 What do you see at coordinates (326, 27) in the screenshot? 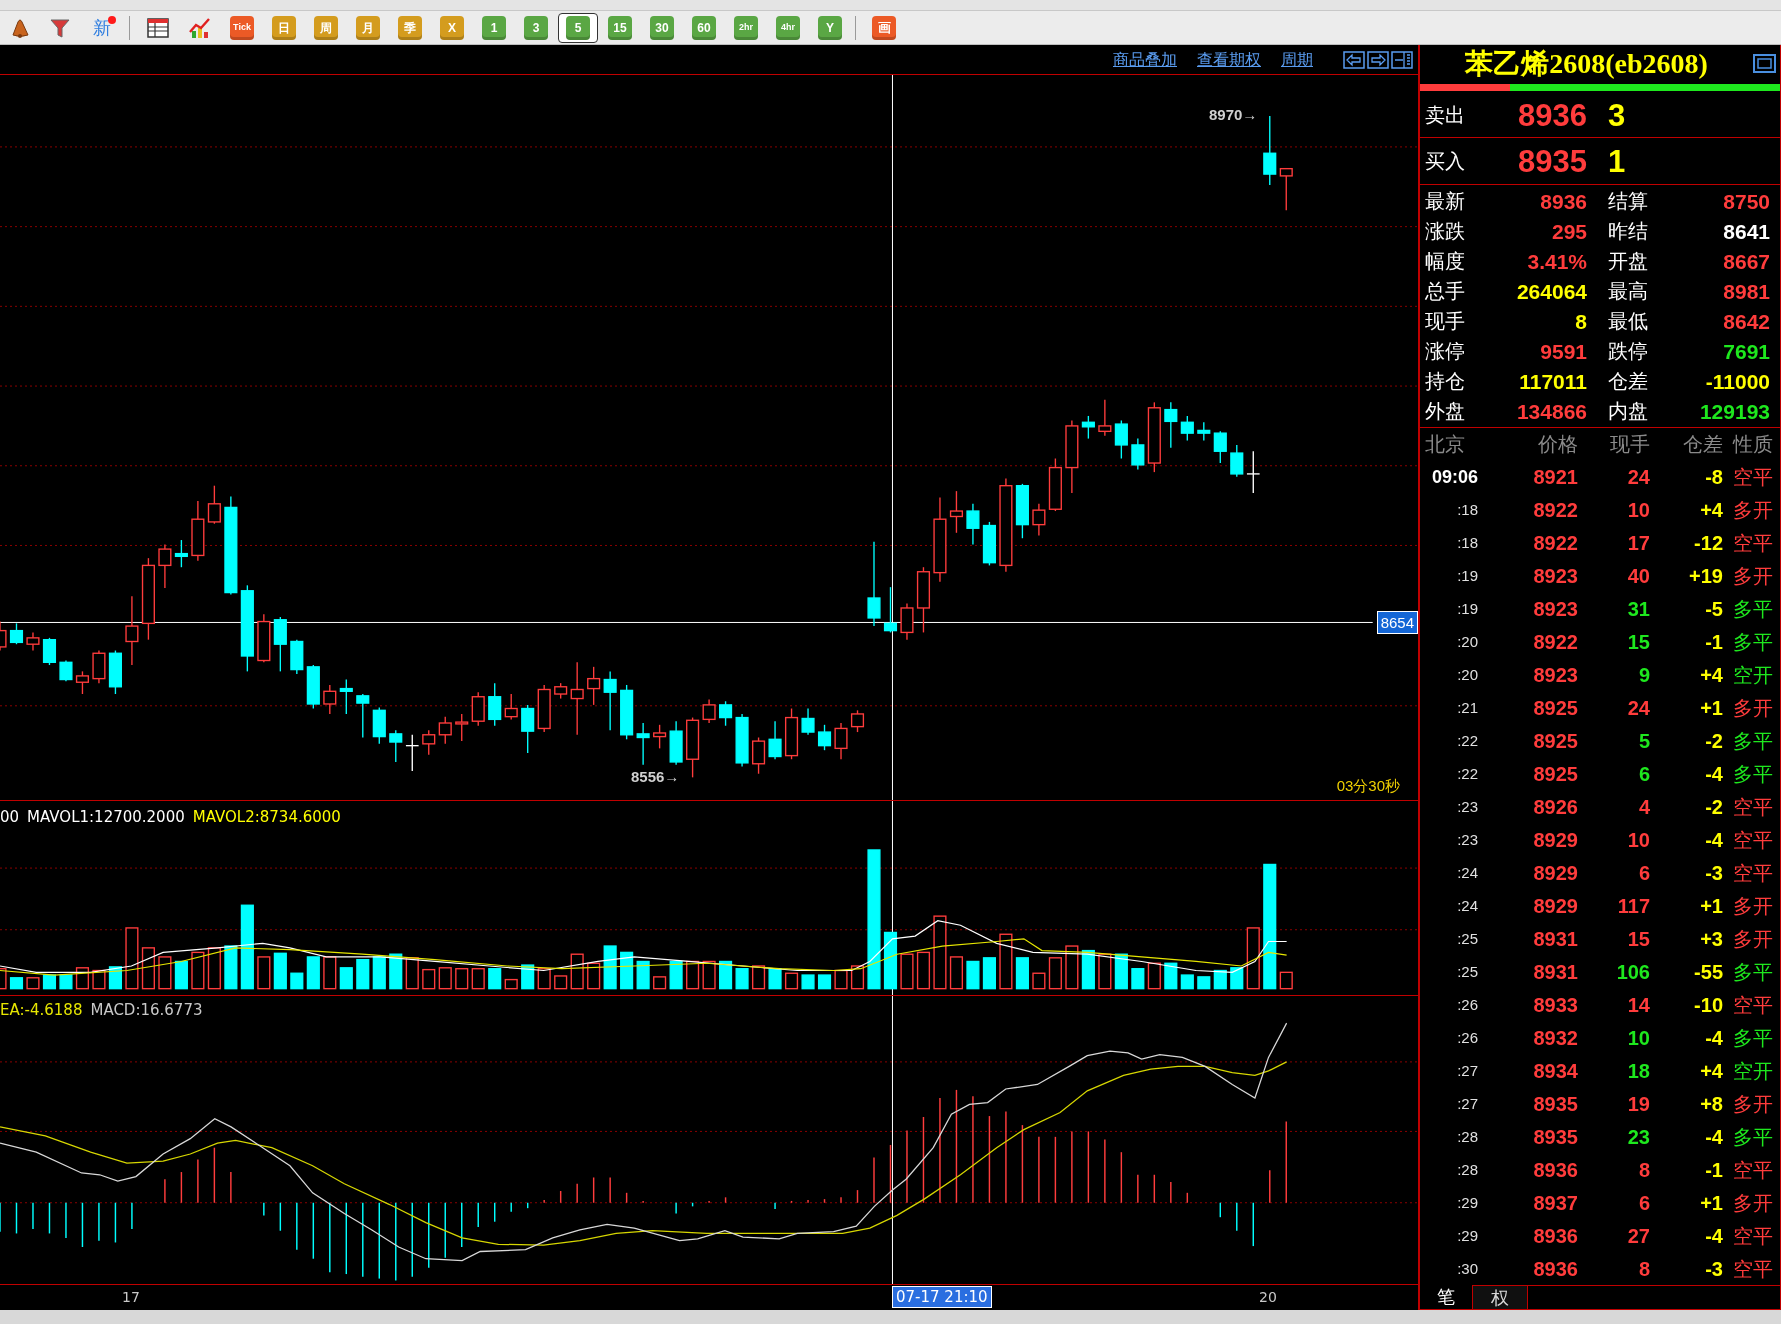
I see `period-tab: 周` at bounding box center [326, 27].